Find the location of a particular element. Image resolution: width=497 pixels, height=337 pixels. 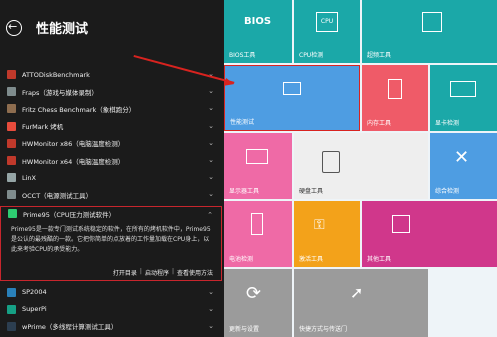

tile-label: 电池检测 is located at coordinates (241, 259).